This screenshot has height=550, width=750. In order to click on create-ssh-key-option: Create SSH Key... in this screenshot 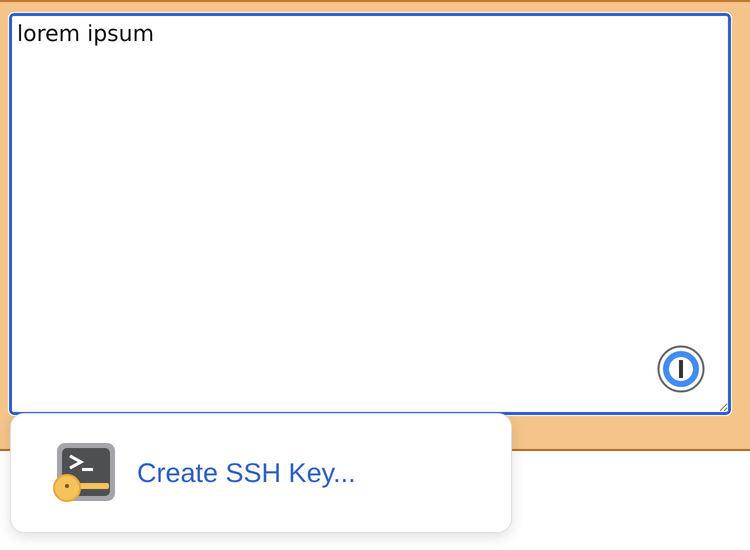, I will do `click(246, 473)`.